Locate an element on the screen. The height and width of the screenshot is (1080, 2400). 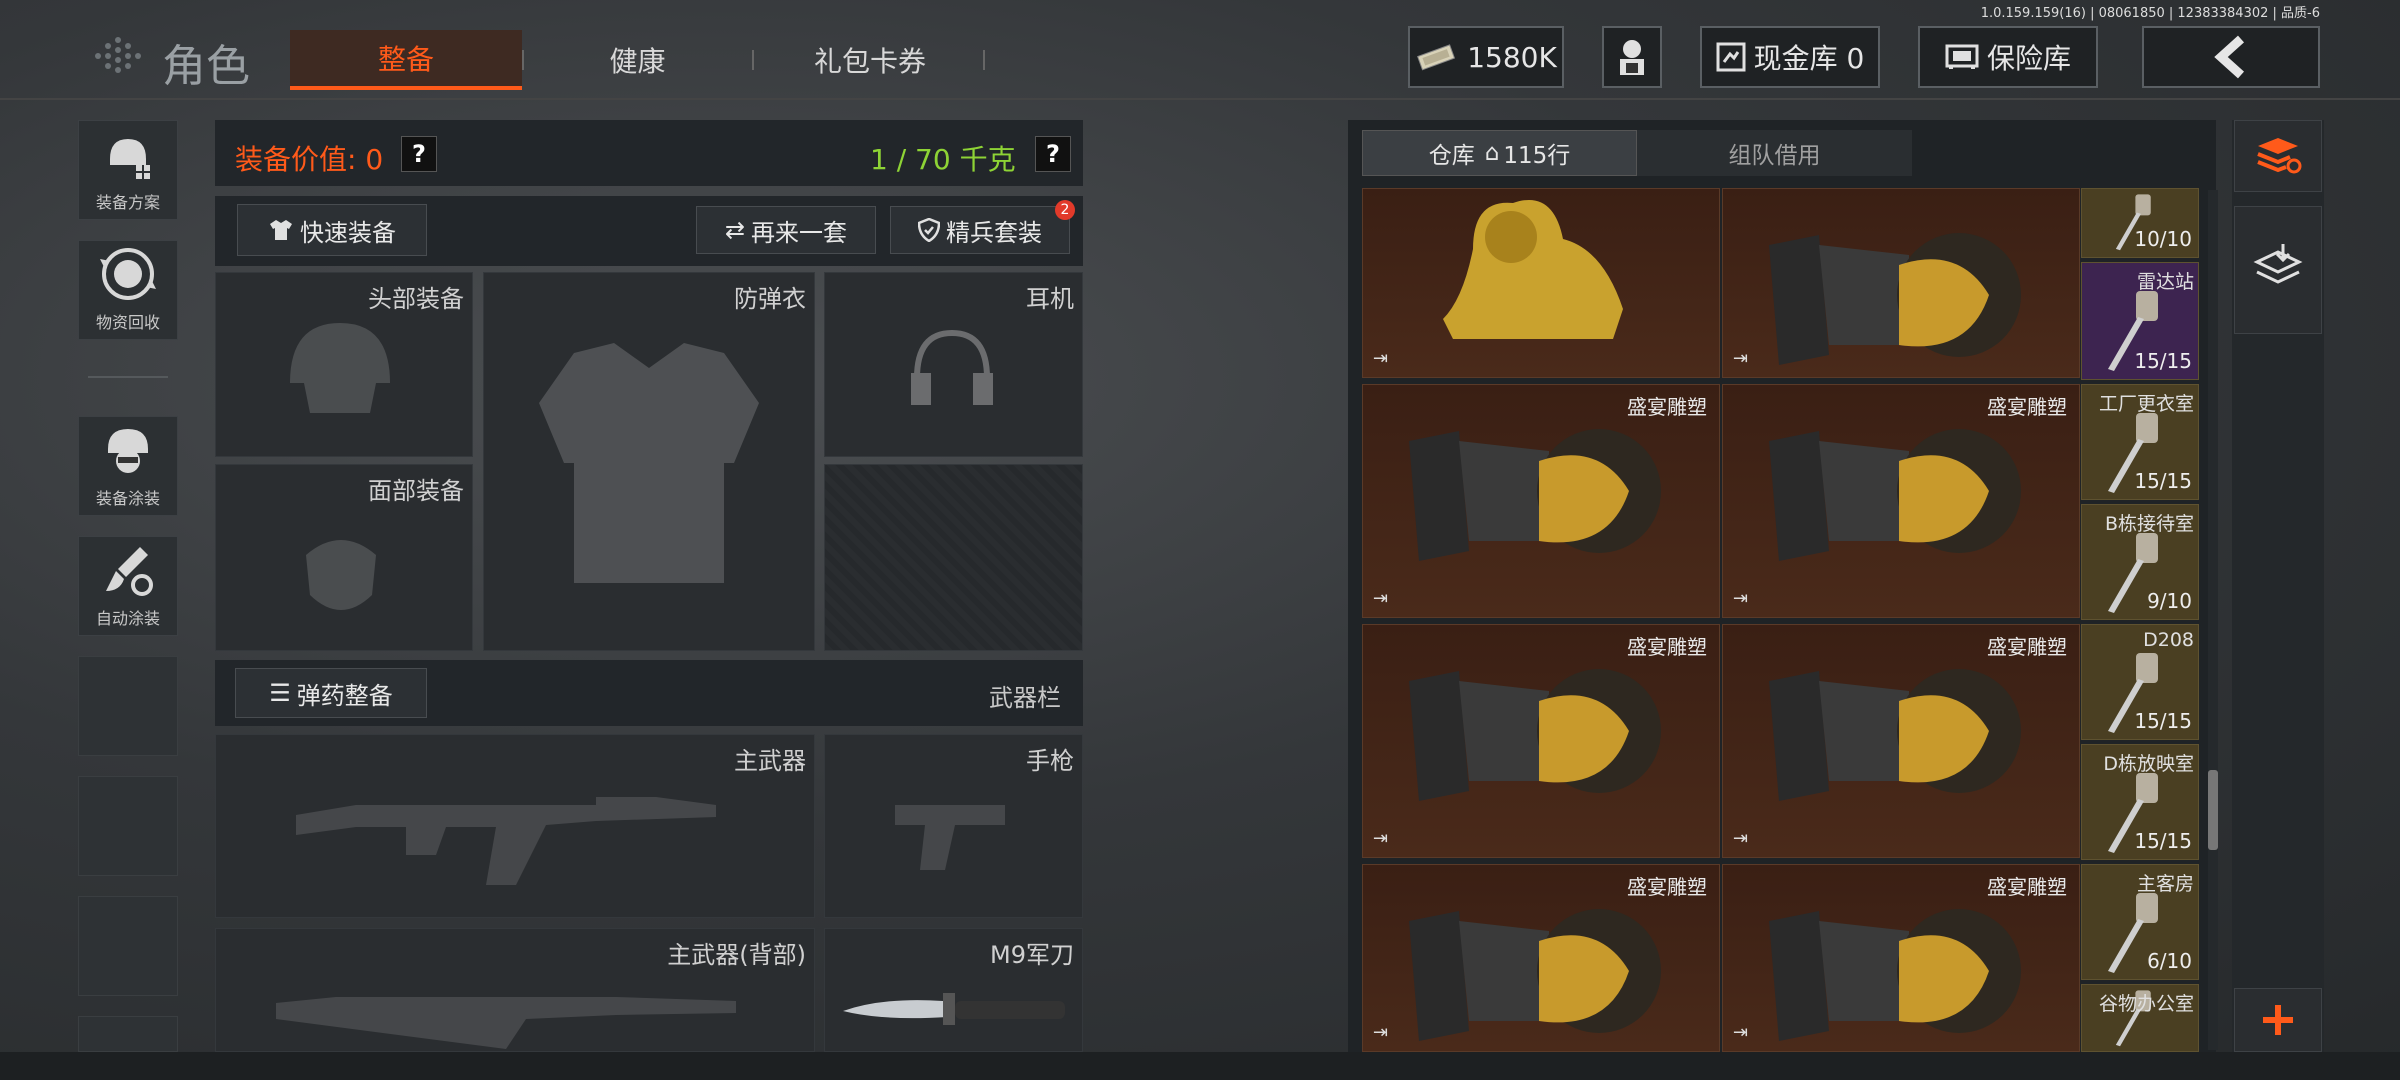
equip-again-button: ⇄ 再来一套 is located at coordinates (786, 230).